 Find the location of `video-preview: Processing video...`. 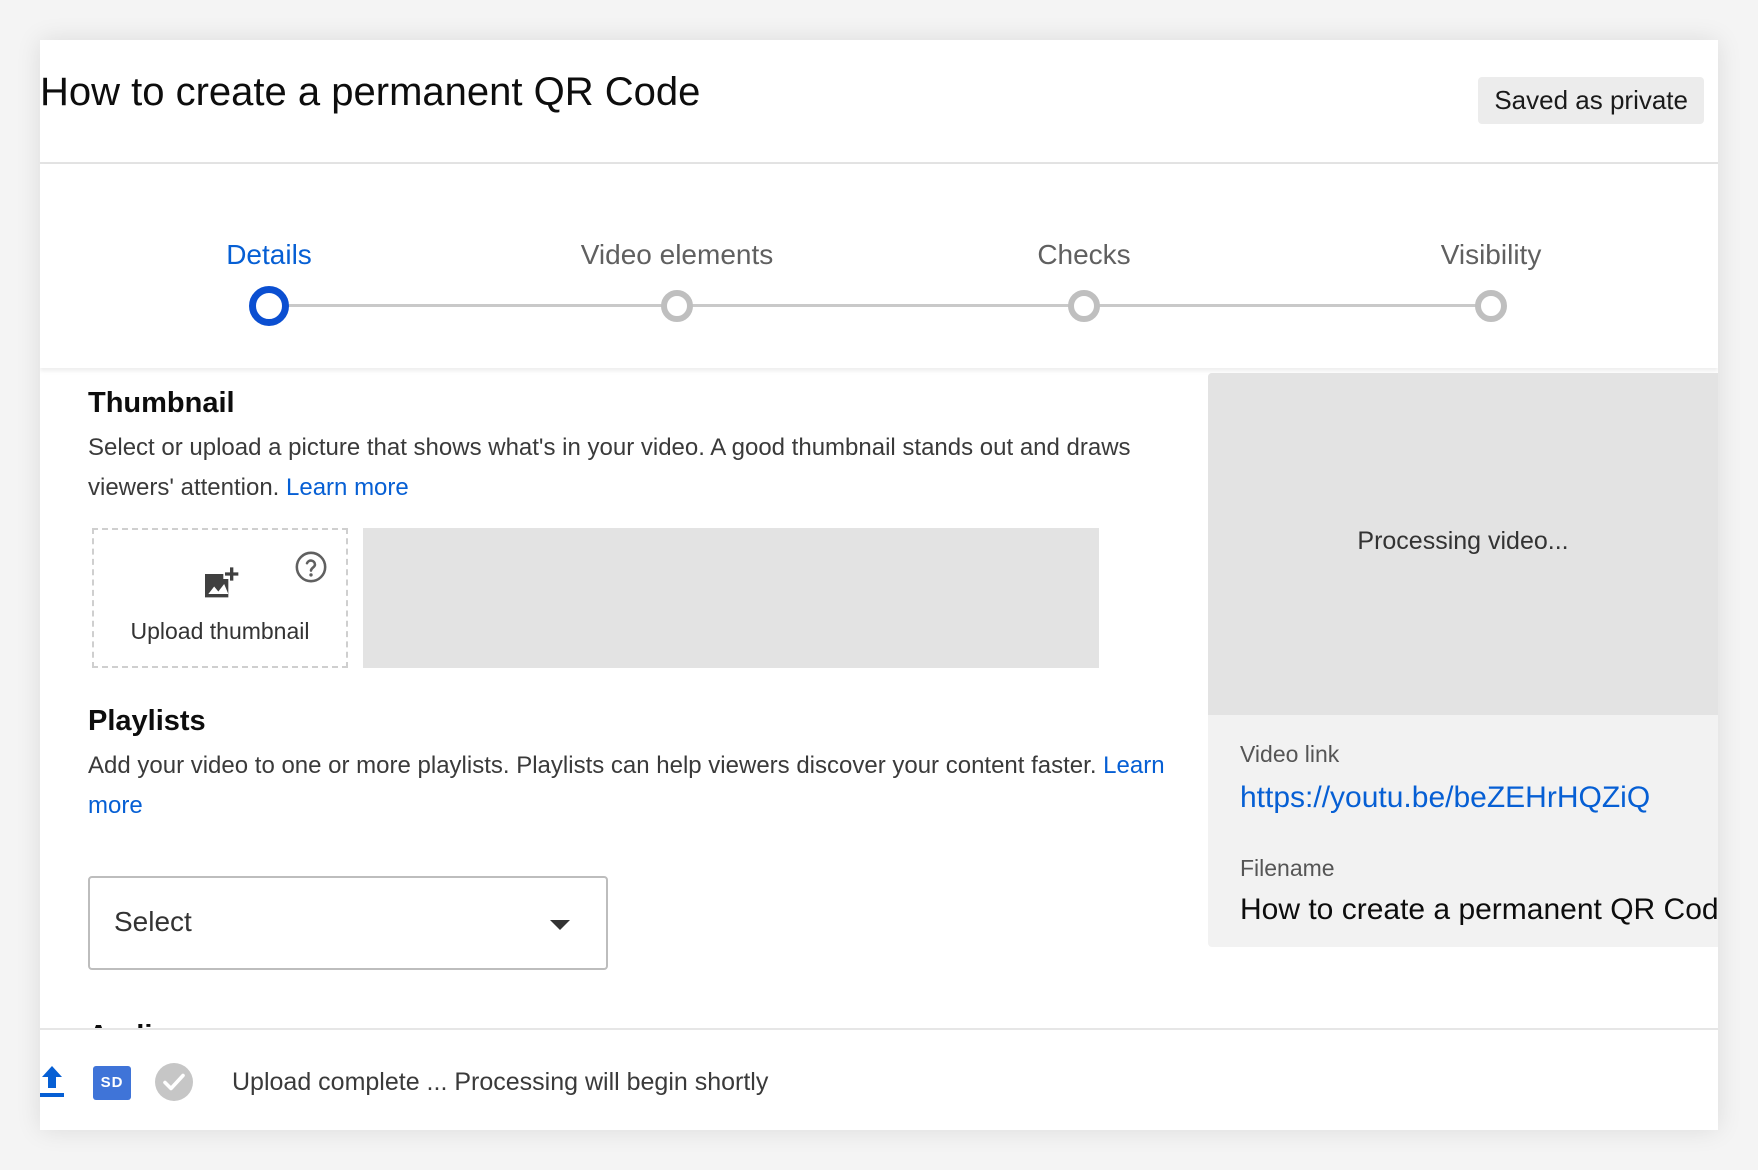

video-preview: Processing video... is located at coordinates (1463, 544).